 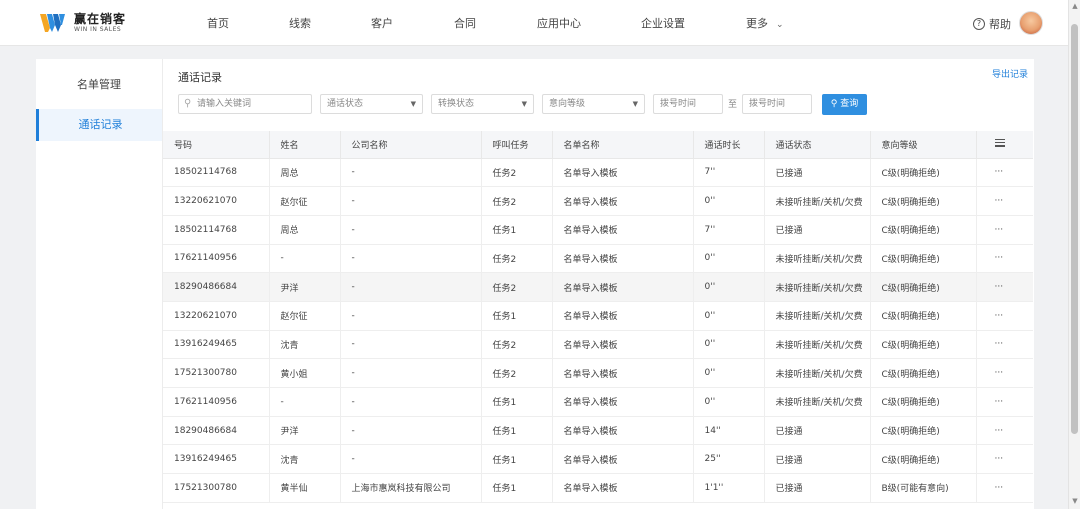 I want to click on nav-leads: 线索, so click(x=300, y=23).